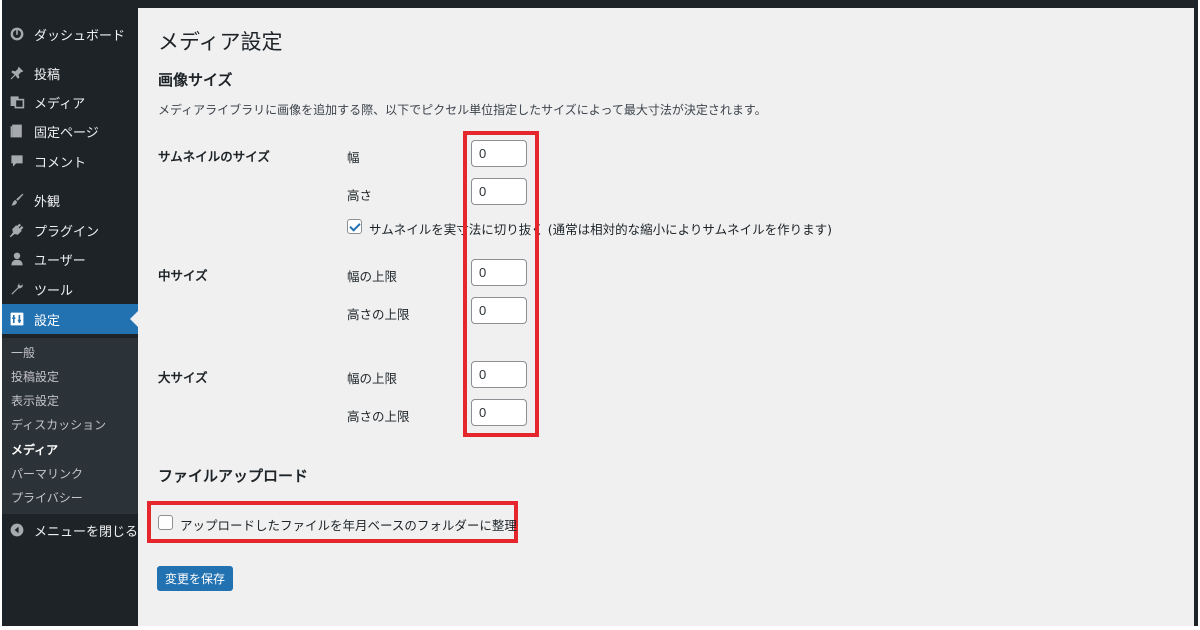 The width and height of the screenshot is (1200, 630). I want to click on sidebar-item-users: ユーザー, so click(70, 259).